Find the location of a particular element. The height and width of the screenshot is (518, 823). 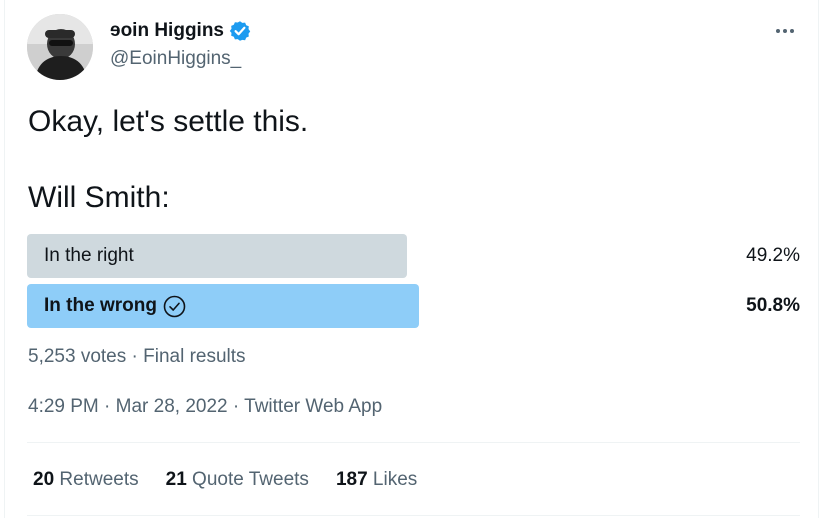

author-name-row: ɘoin Higgins is located at coordinates (180, 31).